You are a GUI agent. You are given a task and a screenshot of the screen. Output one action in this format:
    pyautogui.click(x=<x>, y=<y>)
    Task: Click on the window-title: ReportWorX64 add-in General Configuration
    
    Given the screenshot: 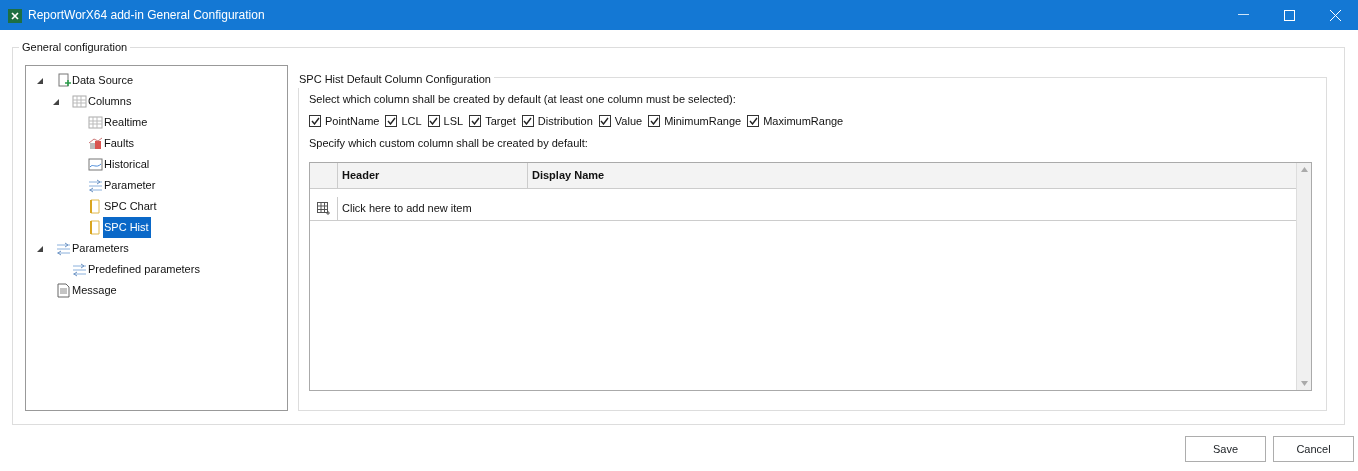 What is the action you would take?
    pyautogui.click(x=146, y=15)
    